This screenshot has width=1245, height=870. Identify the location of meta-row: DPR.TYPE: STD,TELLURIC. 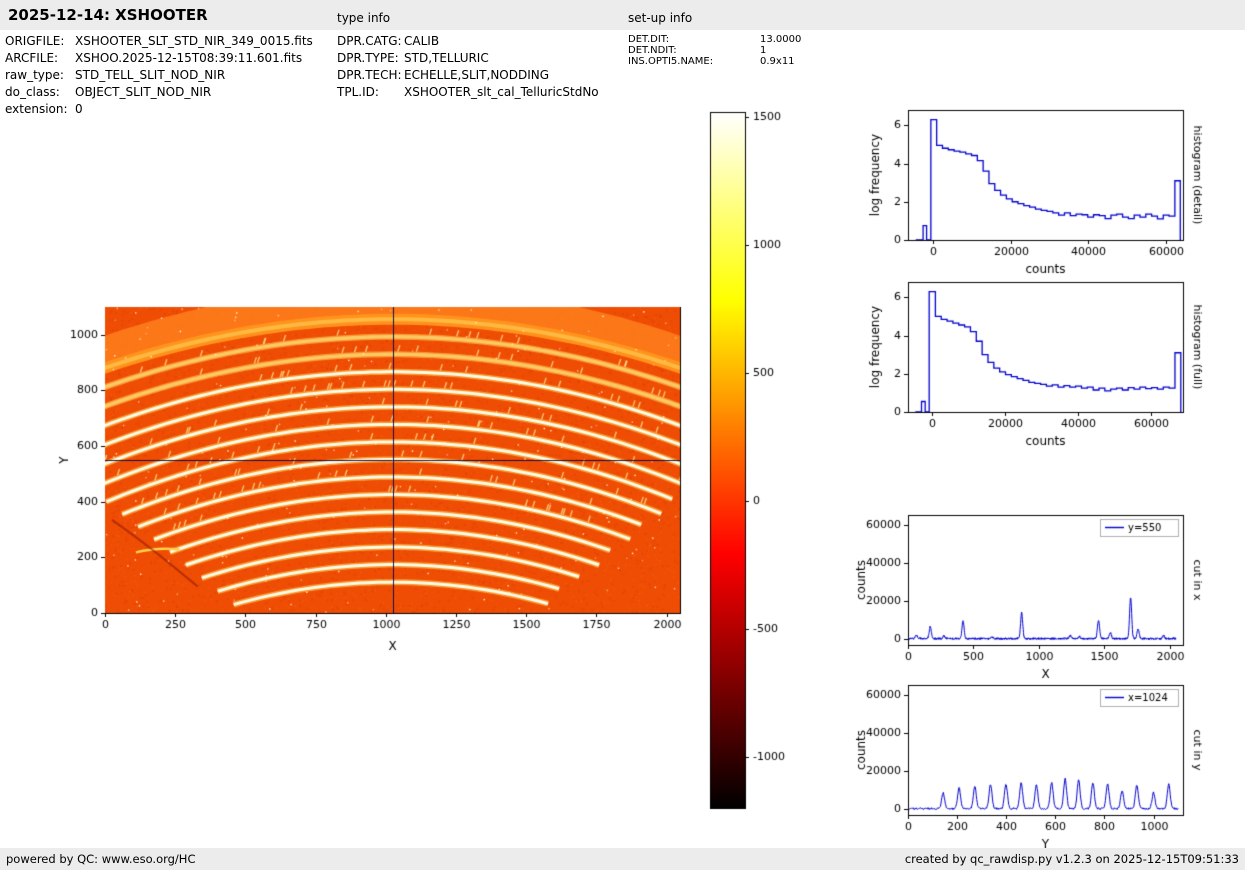
(468, 58).